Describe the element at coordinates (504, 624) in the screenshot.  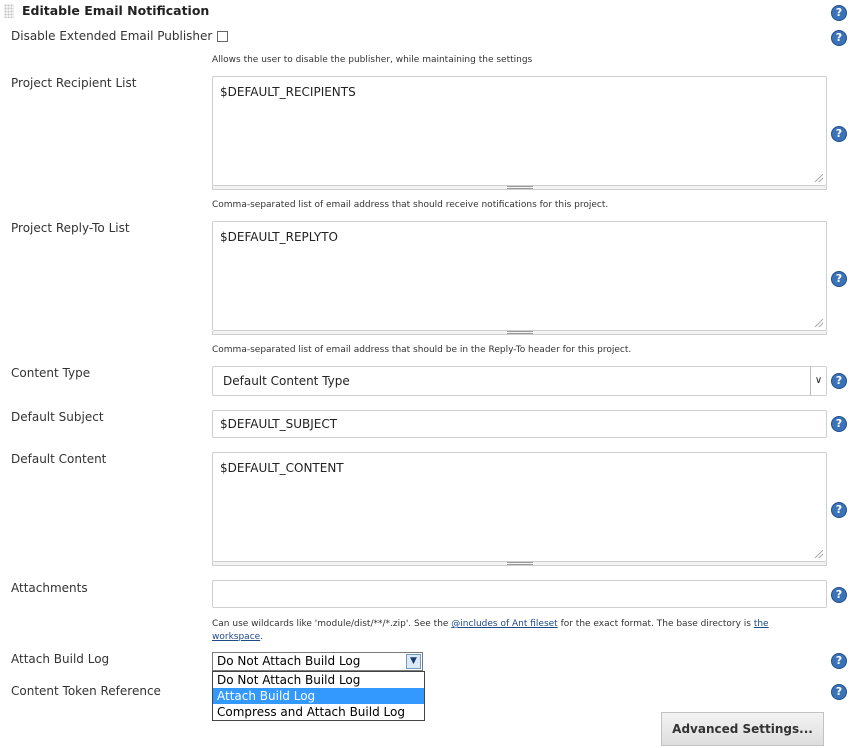
I see `ant-fileset-link: @includes of Ant fileset` at that location.